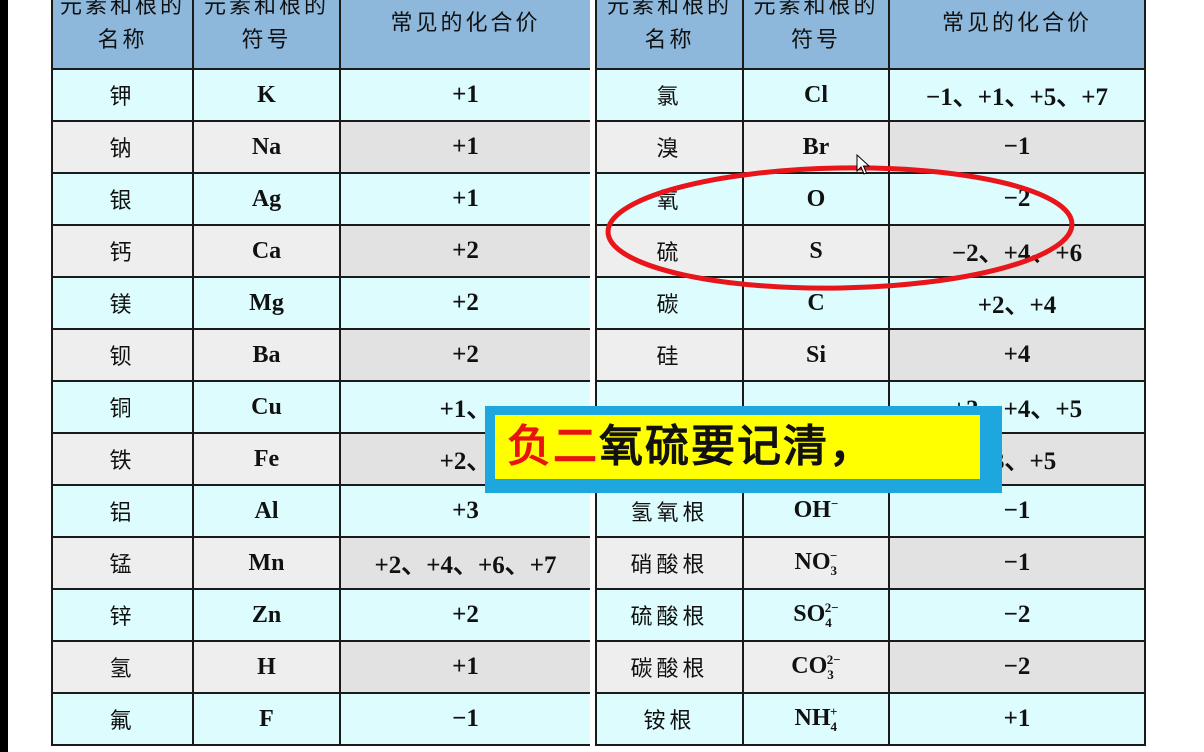  I want to click on caption-black-text: 氧硫要记清，, so click(737, 446).